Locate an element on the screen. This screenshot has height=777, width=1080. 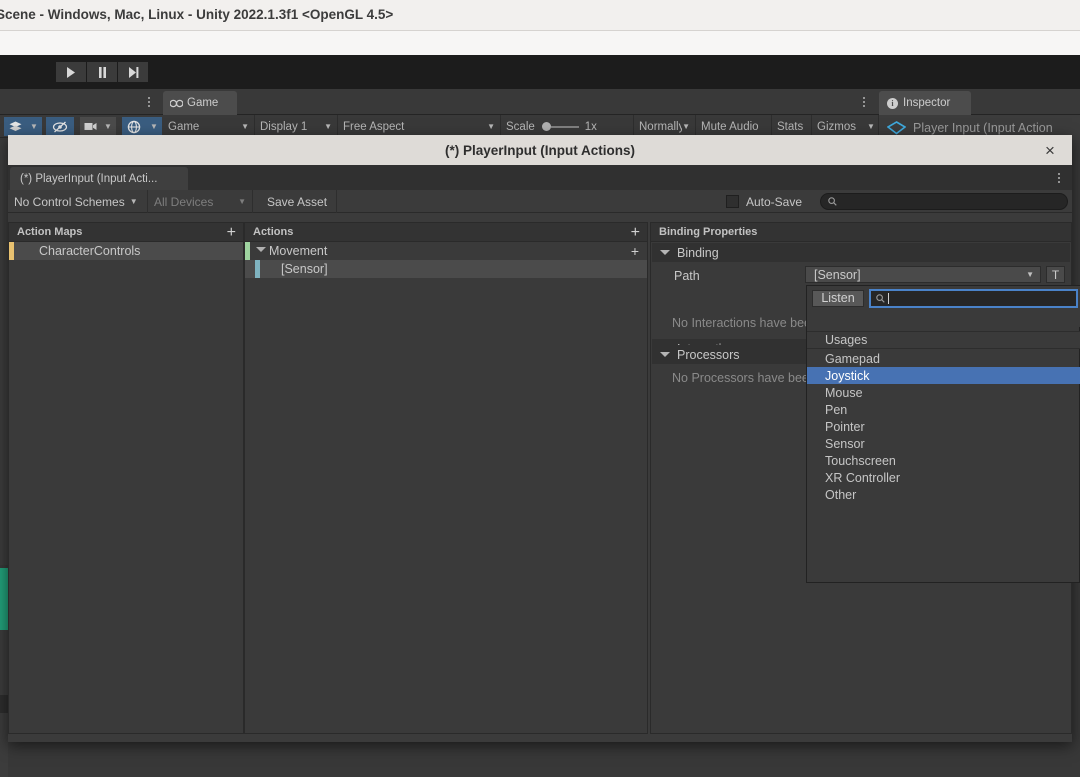
play-icon is located at coordinates (71, 72).